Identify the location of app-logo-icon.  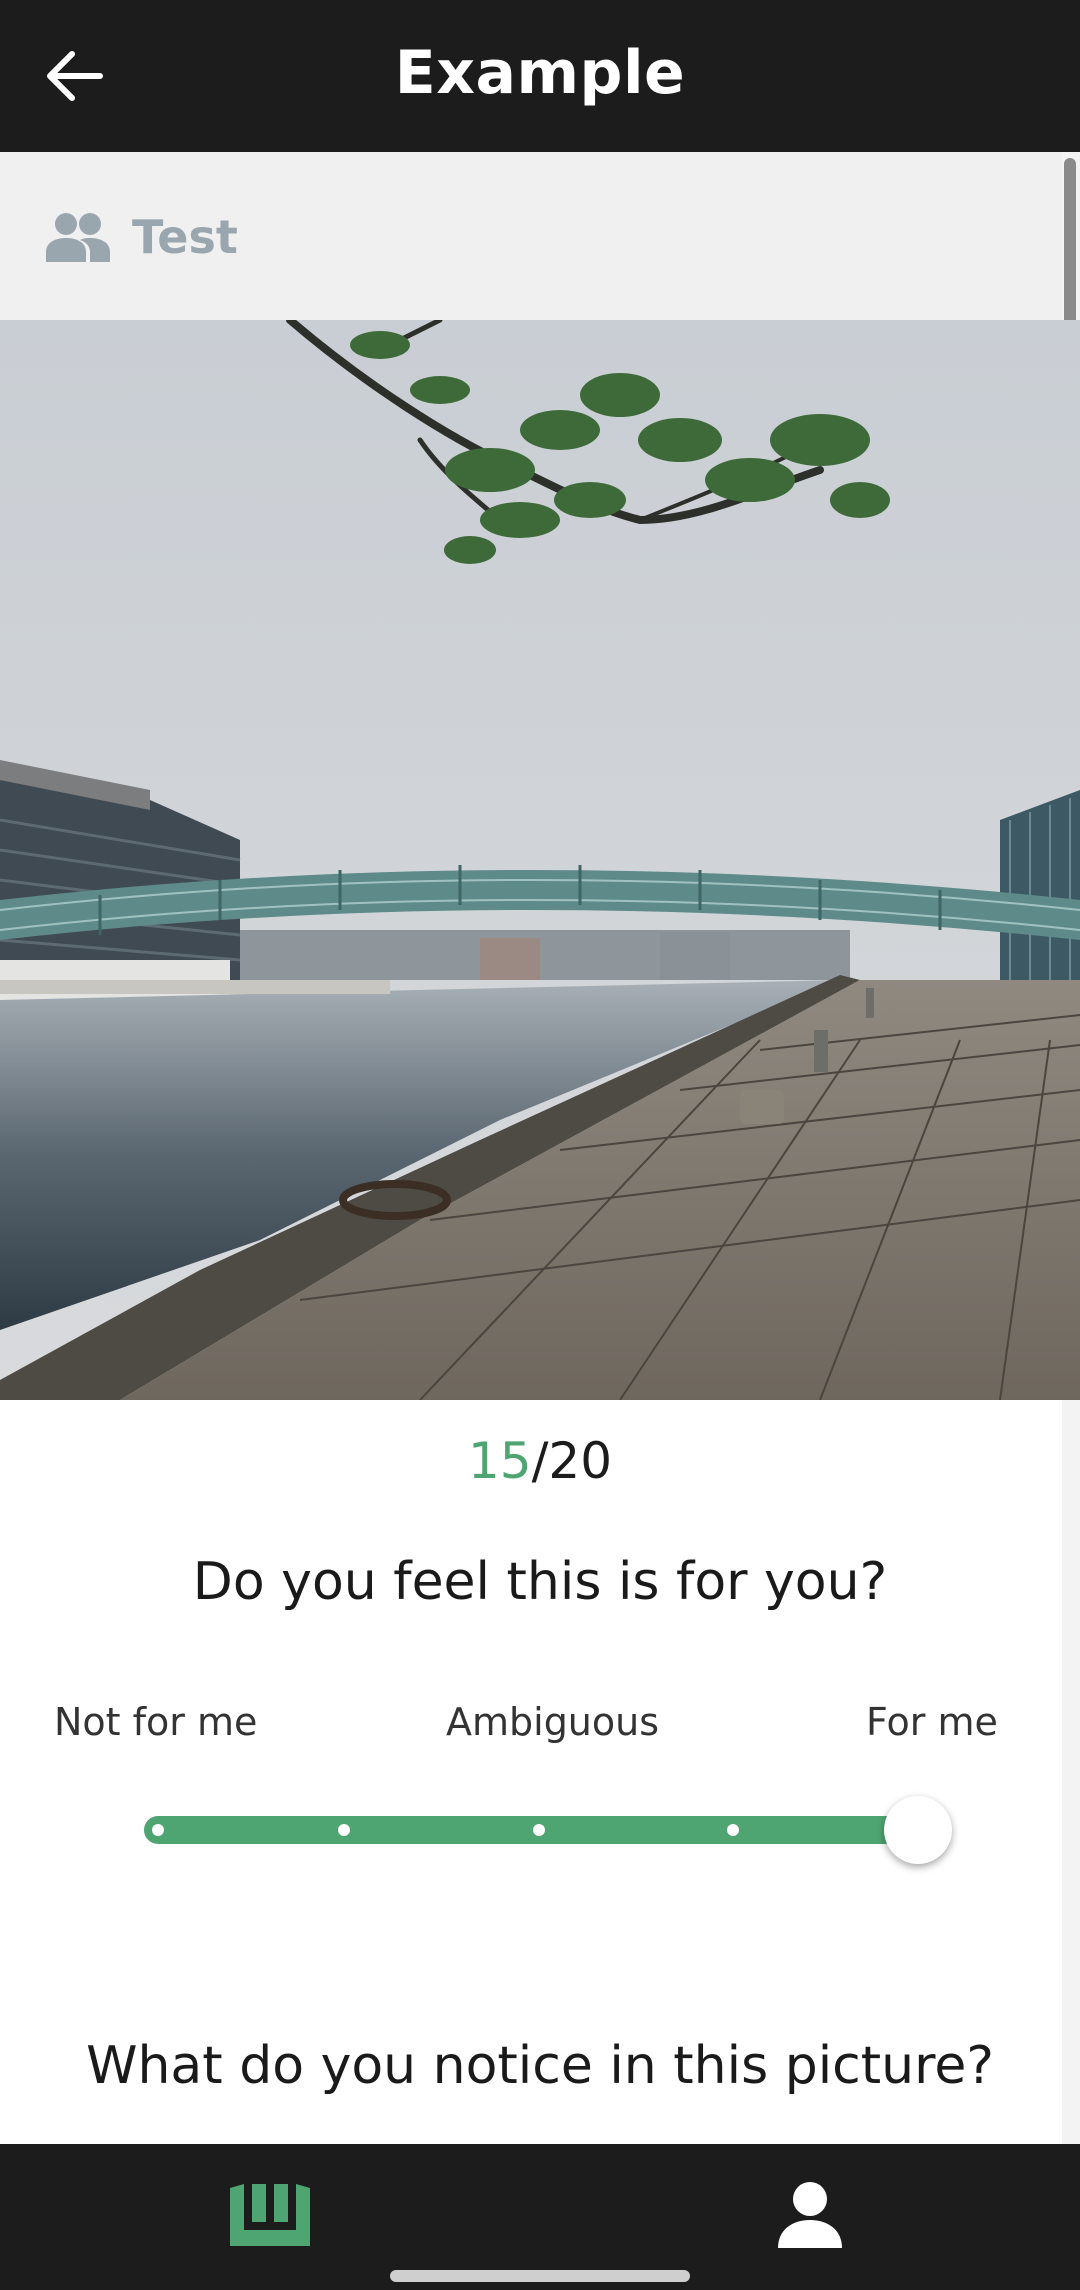
(270, 2215).